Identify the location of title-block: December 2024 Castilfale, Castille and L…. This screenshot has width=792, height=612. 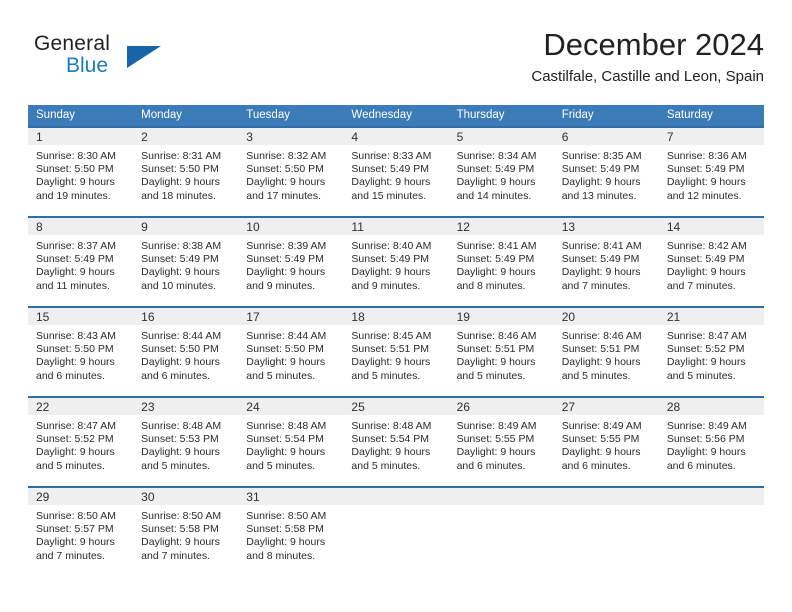
(647, 57).